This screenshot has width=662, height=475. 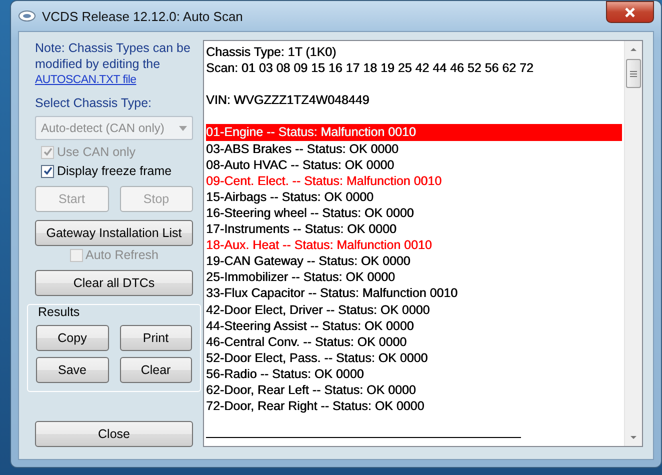 I want to click on checkbox, so click(x=47, y=171).